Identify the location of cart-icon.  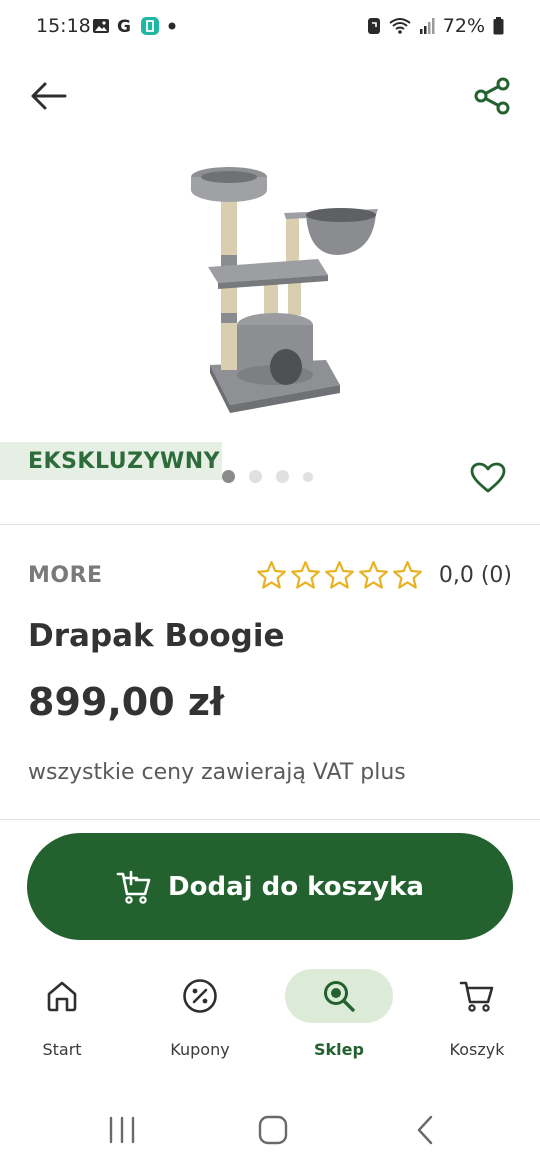
(476, 996).